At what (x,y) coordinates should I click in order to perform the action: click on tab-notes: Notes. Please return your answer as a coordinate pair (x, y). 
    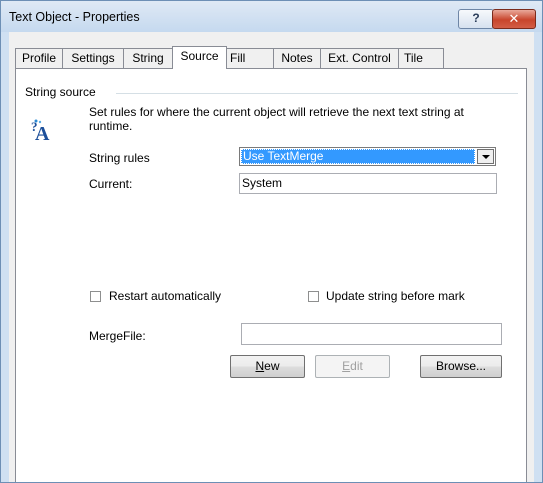
    Looking at the image, I should click on (297, 58).